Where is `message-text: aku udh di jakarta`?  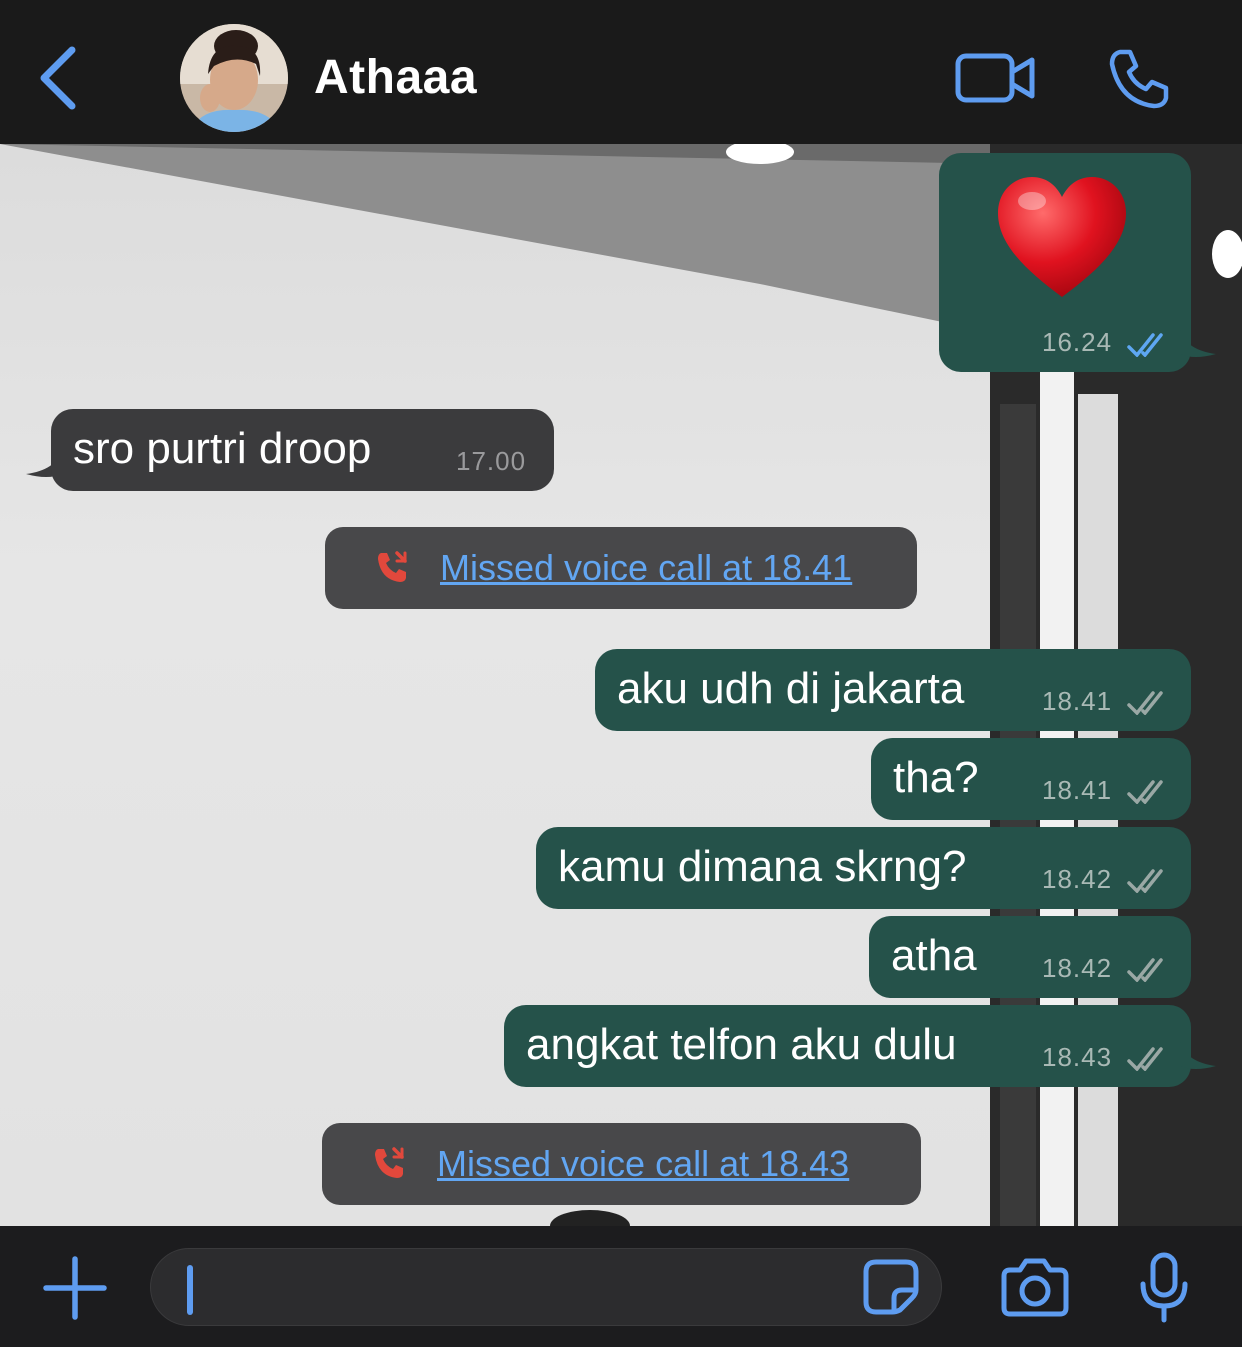 message-text: aku udh di jakarta is located at coordinates (791, 688).